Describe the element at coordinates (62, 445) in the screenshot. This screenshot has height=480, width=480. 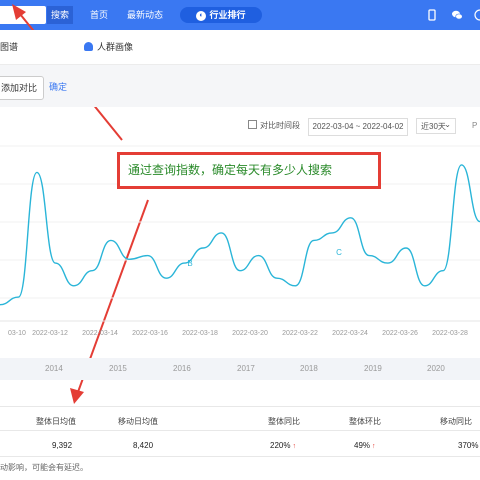
I see `table-cell: 9,392` at that location.